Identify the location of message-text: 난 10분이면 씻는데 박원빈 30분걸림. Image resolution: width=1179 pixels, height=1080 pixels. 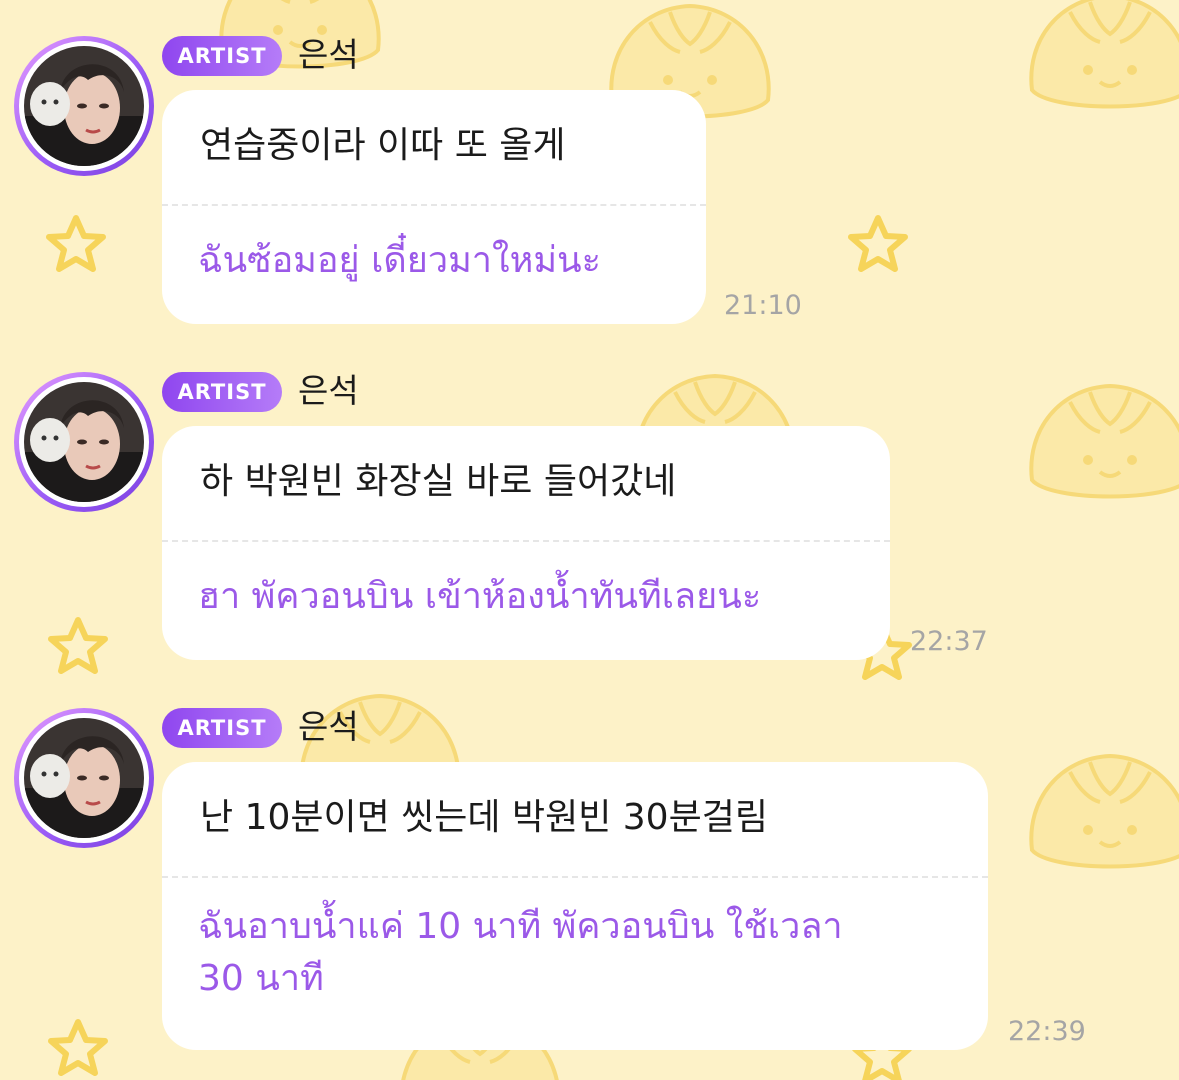
(484, 817).